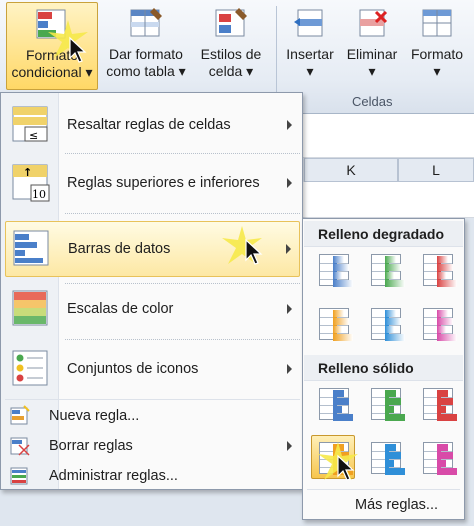 The image size is (474, 526). I want to click on submenu-separator, so click(383, 489).